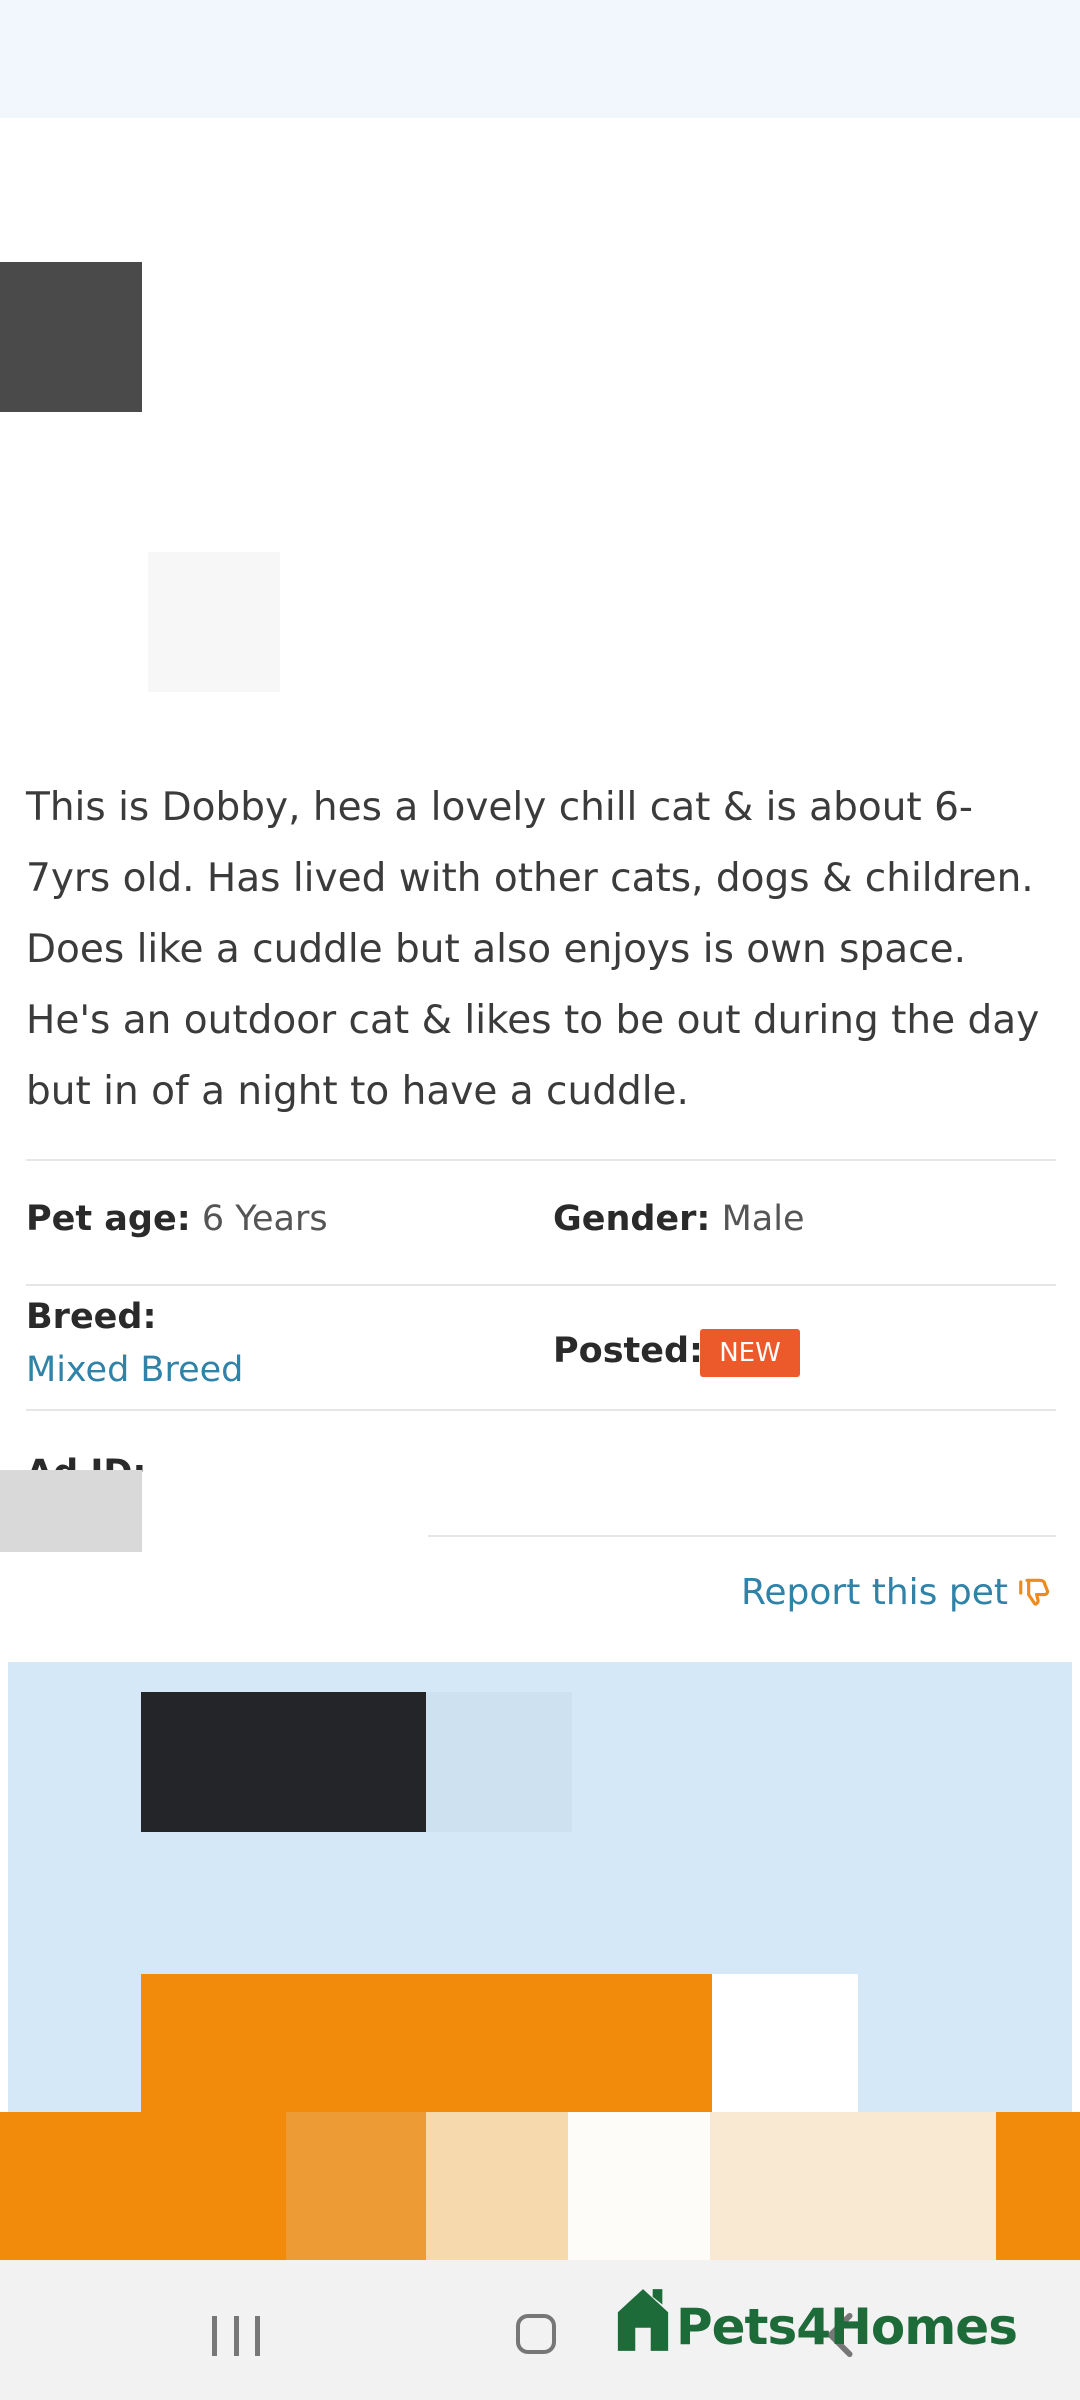 This screenshot has height=2400, width=1080. I want to click on pet-age-row: Pet age: 6 Years, so click(177, 1219).